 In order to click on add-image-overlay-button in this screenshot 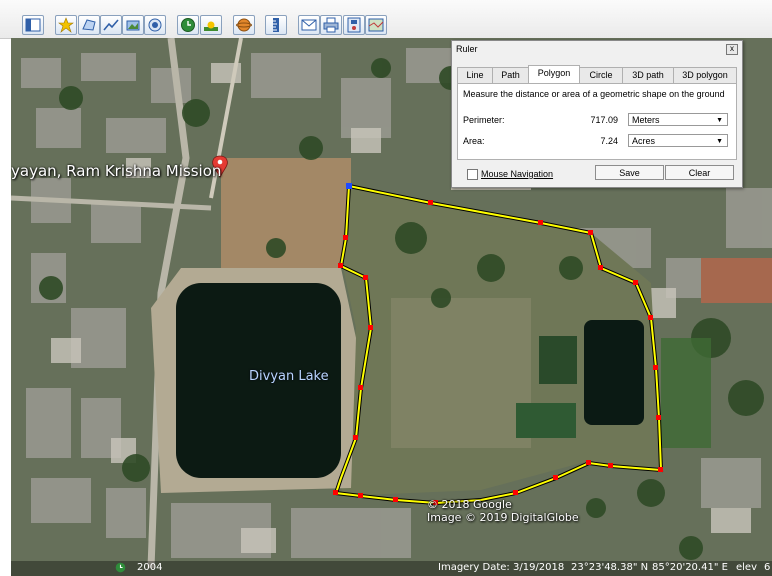, I will do `click(133, 25)`.